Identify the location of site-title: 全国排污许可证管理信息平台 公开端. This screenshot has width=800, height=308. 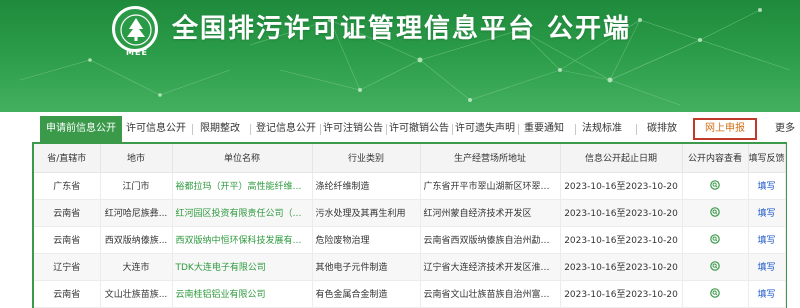
(402, 29).